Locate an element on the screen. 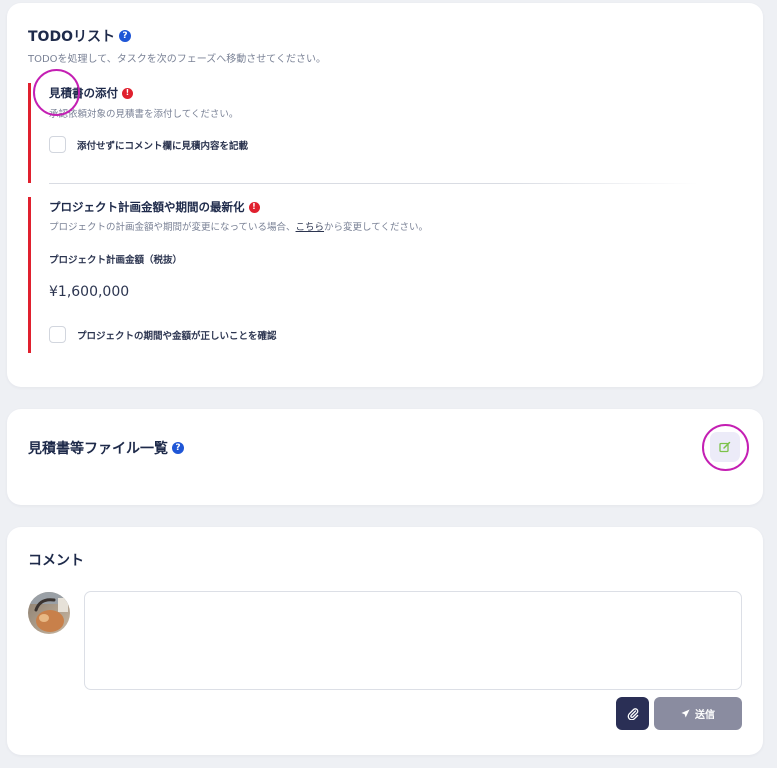 This screenshot has width=777, height=768. task-description: 承認依頼対象の見積書を添付してください。 is located at coordinates (144, 114).